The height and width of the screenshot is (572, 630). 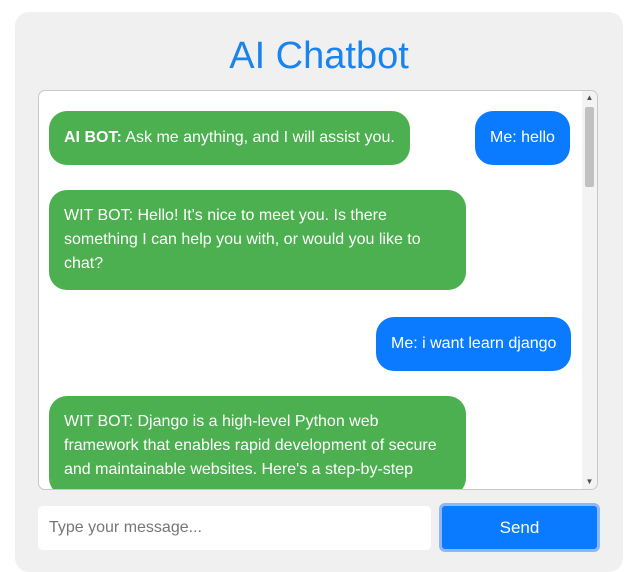 I want to click on page-title: AI Chatbot, so click(x=319, y=56).